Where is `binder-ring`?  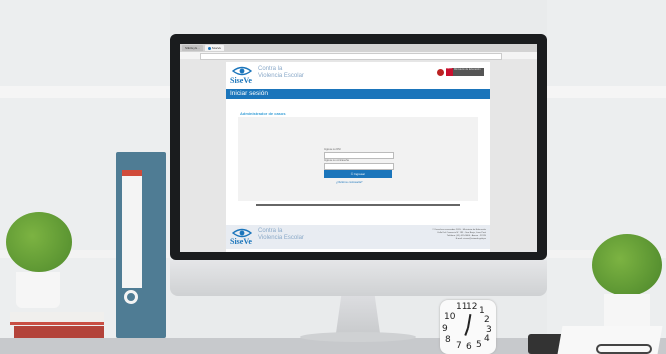
binder-ring is located at coordinates (131, 297).